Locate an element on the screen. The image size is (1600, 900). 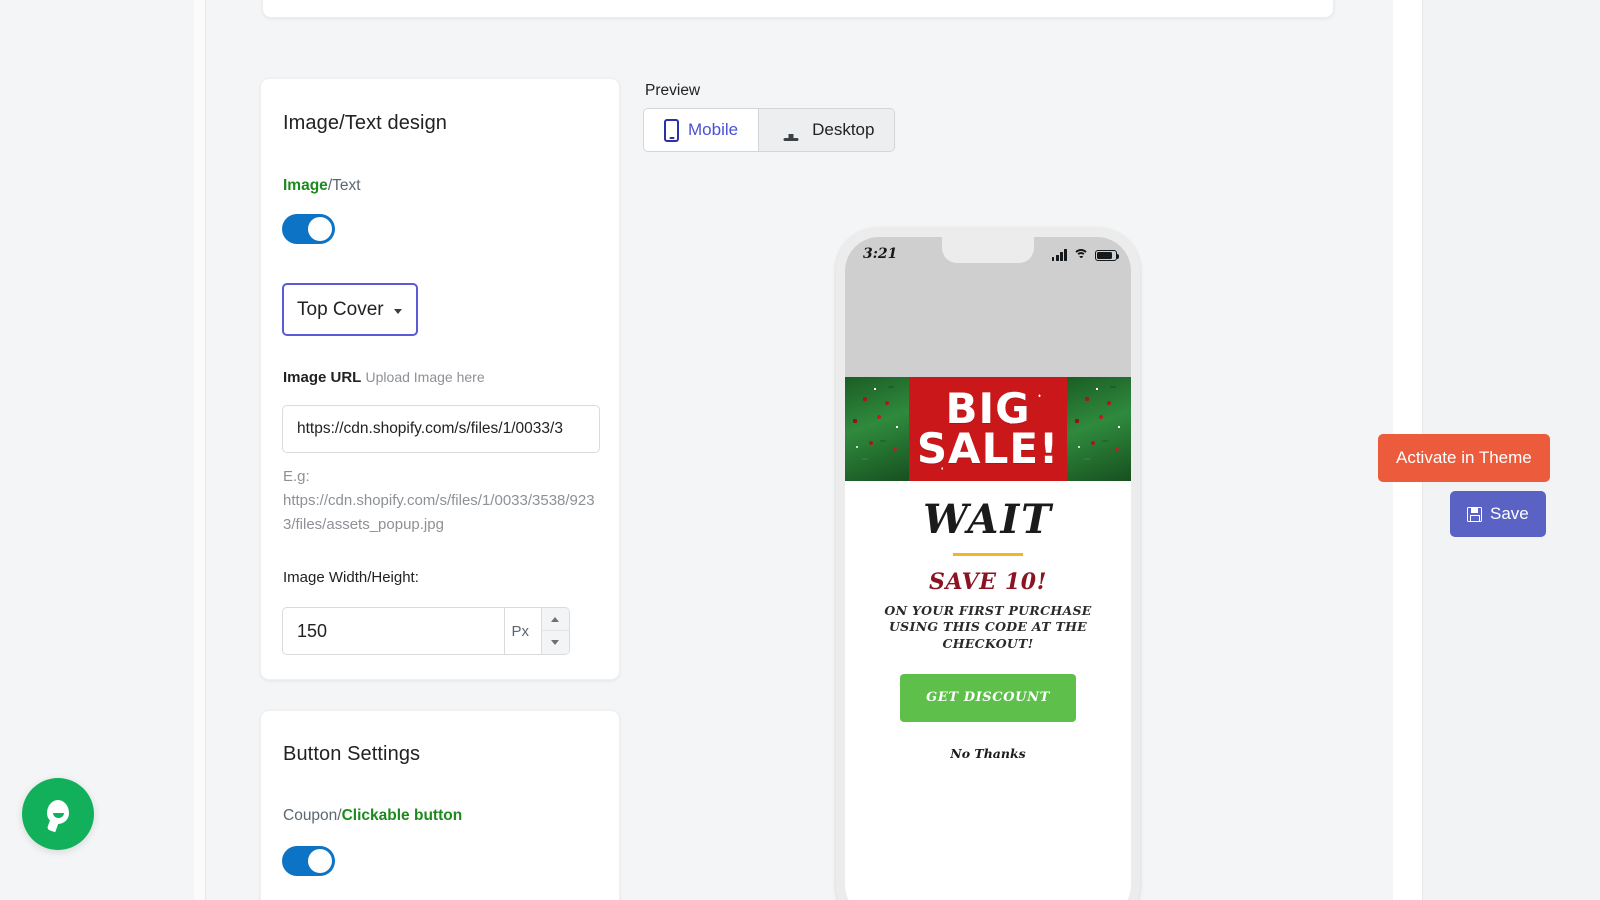
image-text-toggle-switch is located at coordinates (308, 229).